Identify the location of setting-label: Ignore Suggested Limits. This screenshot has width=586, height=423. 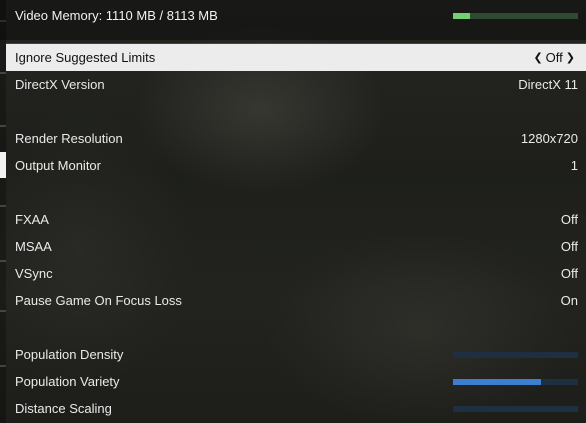
(85, 57).